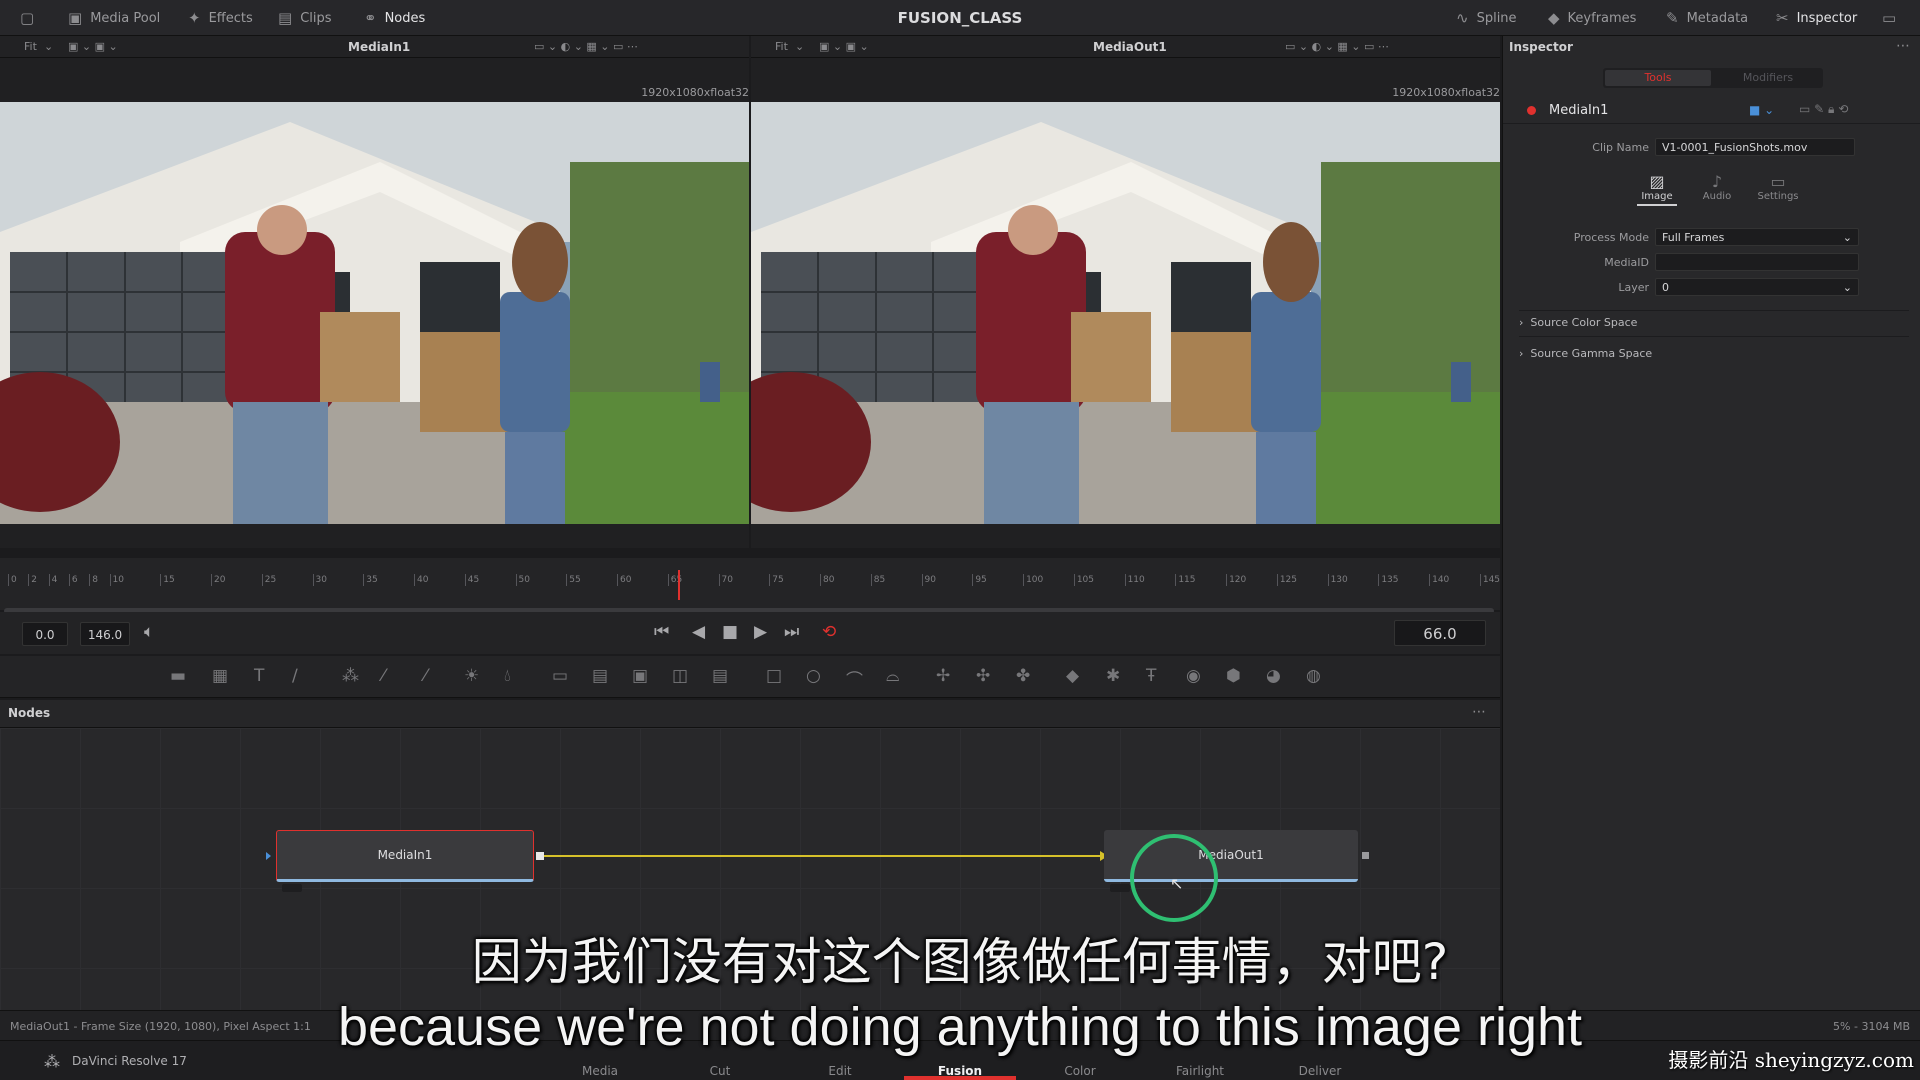  What do you see at coordinates (114, 18) in the screenshot?
I see `media-pool-button: ▣ Media Pool` at bounding box center [114, 18].